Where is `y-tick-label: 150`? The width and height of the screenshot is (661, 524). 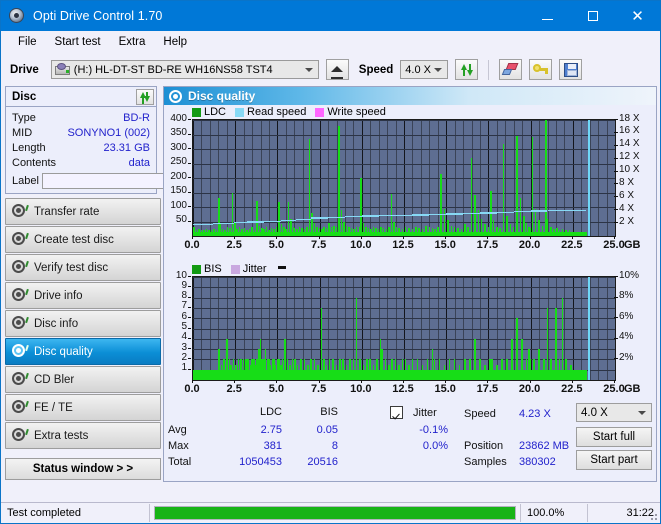 y-tick-label: 150 is located at coordinates (178, 190).